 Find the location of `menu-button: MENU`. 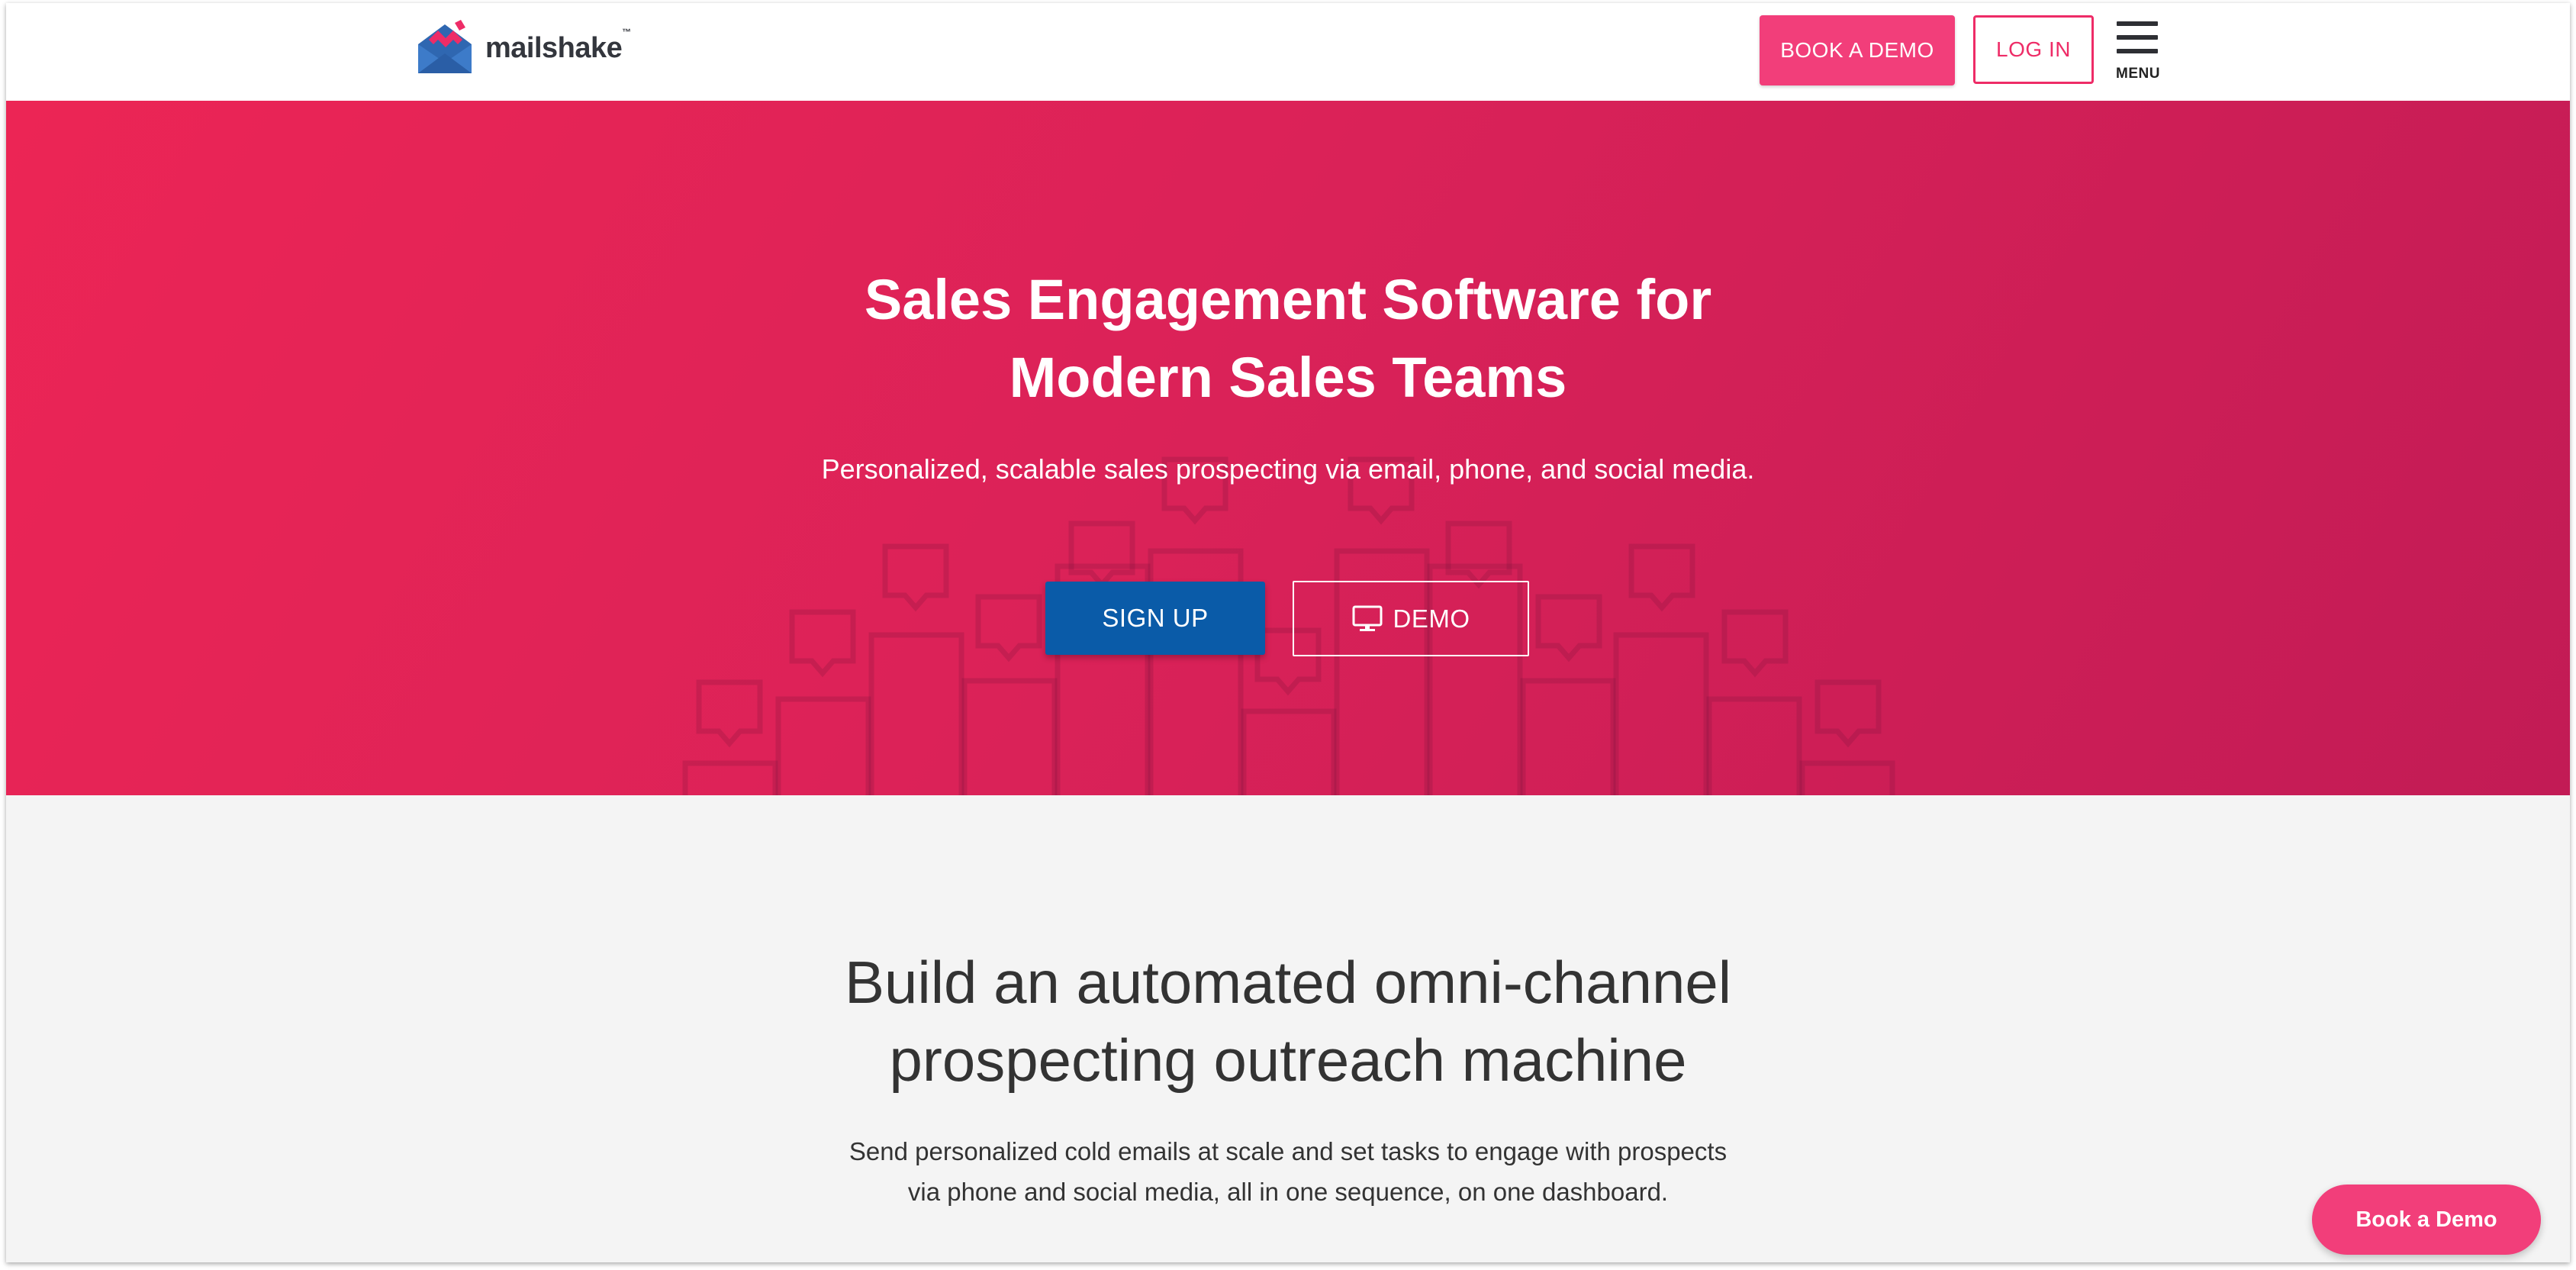

menu-button: MENU is located at coordinates (2138, 50).